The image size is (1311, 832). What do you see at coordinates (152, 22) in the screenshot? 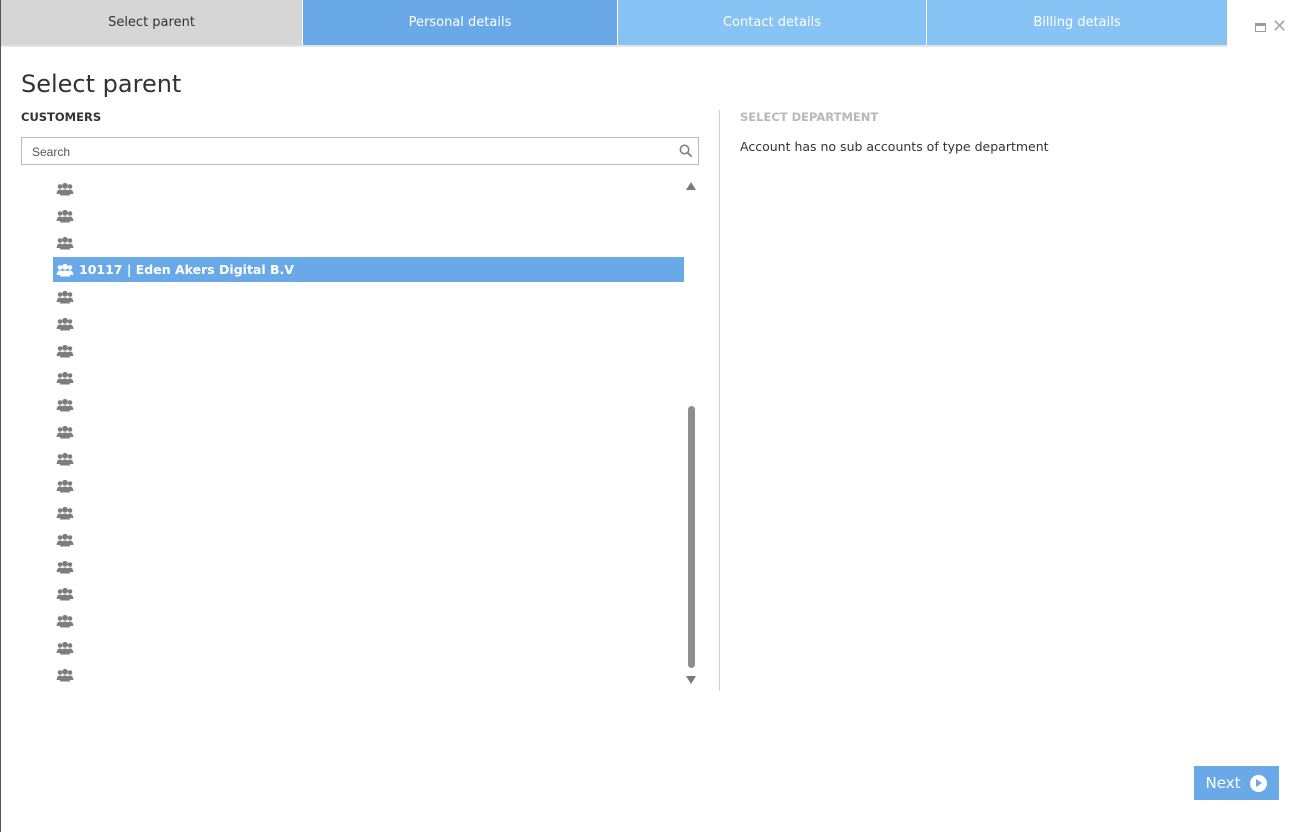
I see `tab-select-parent: Select parent` at bounding box center [152, 22].